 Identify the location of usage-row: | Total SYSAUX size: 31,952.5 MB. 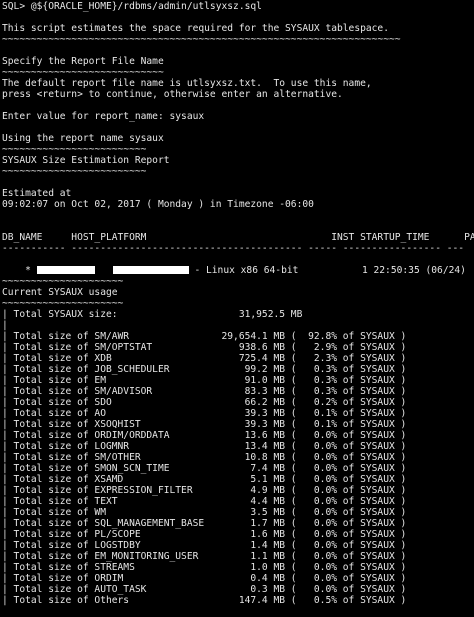
(152, 314).